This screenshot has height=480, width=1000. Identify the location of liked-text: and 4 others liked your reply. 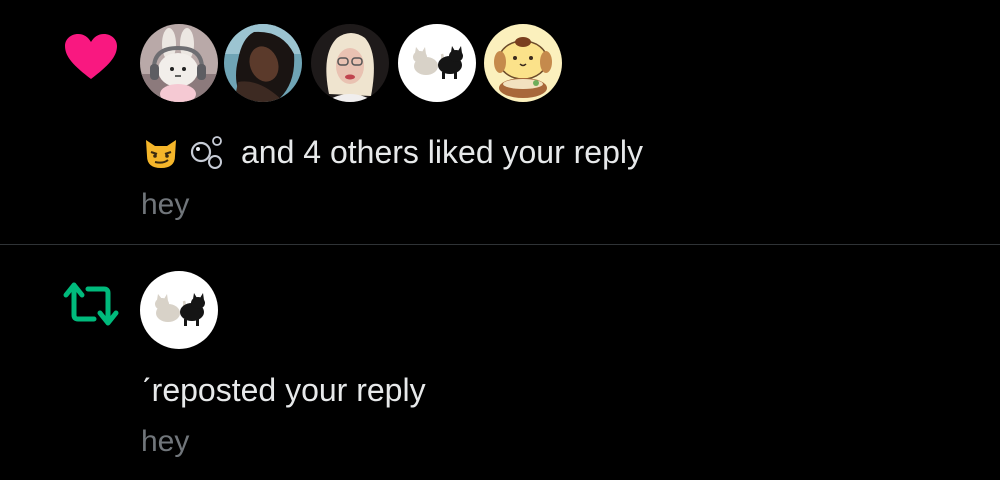
(442, 151).